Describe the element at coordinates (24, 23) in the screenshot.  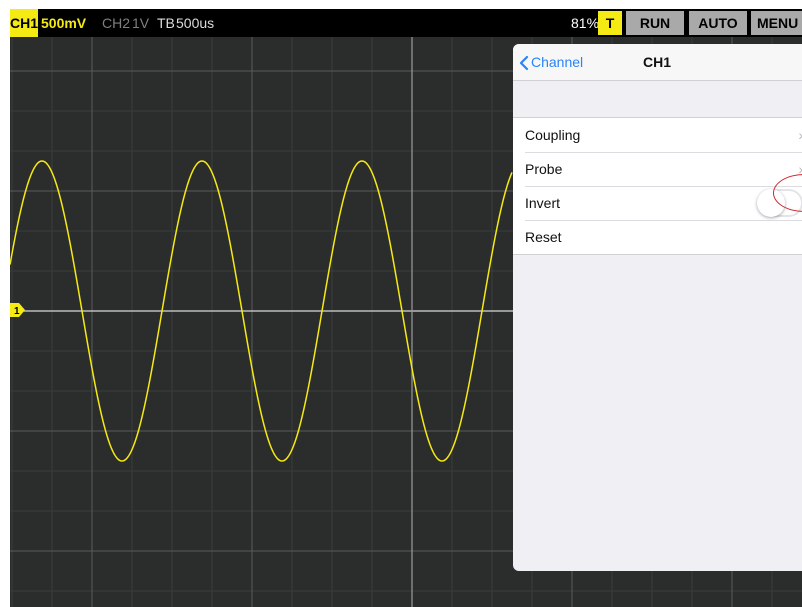
I see `ch1-tag: CH1` at that location.